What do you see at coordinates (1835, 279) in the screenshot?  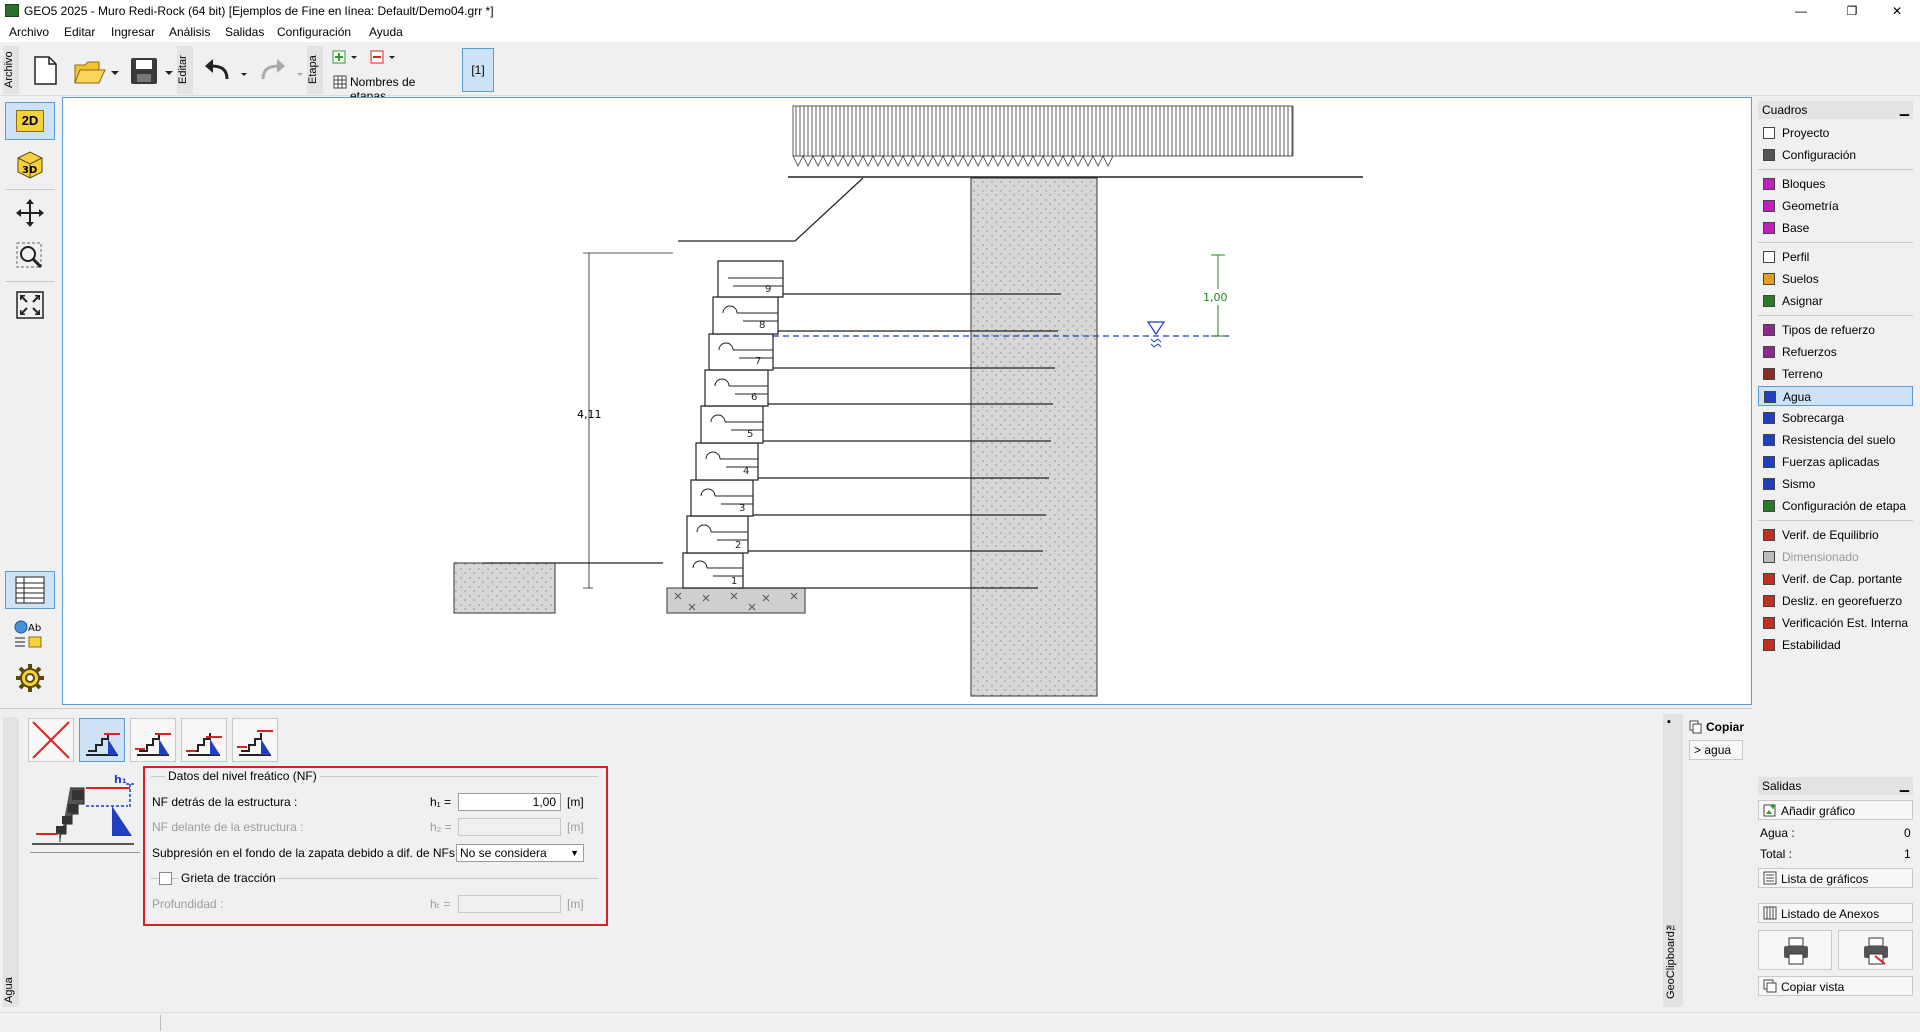 I see `nav-item-suelos: Suelos` at bounding box center [1835, 279].